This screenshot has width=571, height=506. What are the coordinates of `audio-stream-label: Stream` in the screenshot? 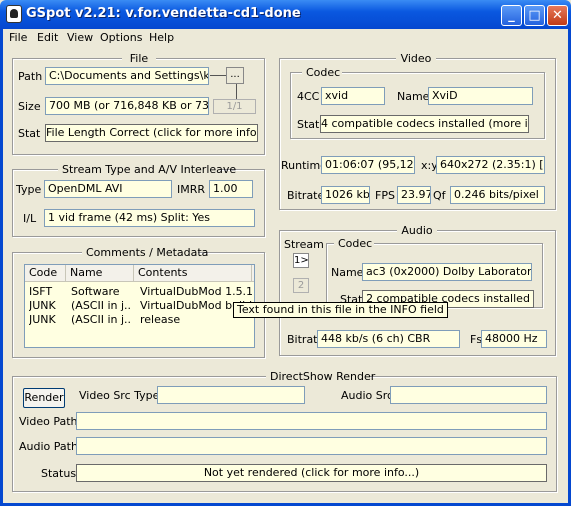 It's located at (304, 244).